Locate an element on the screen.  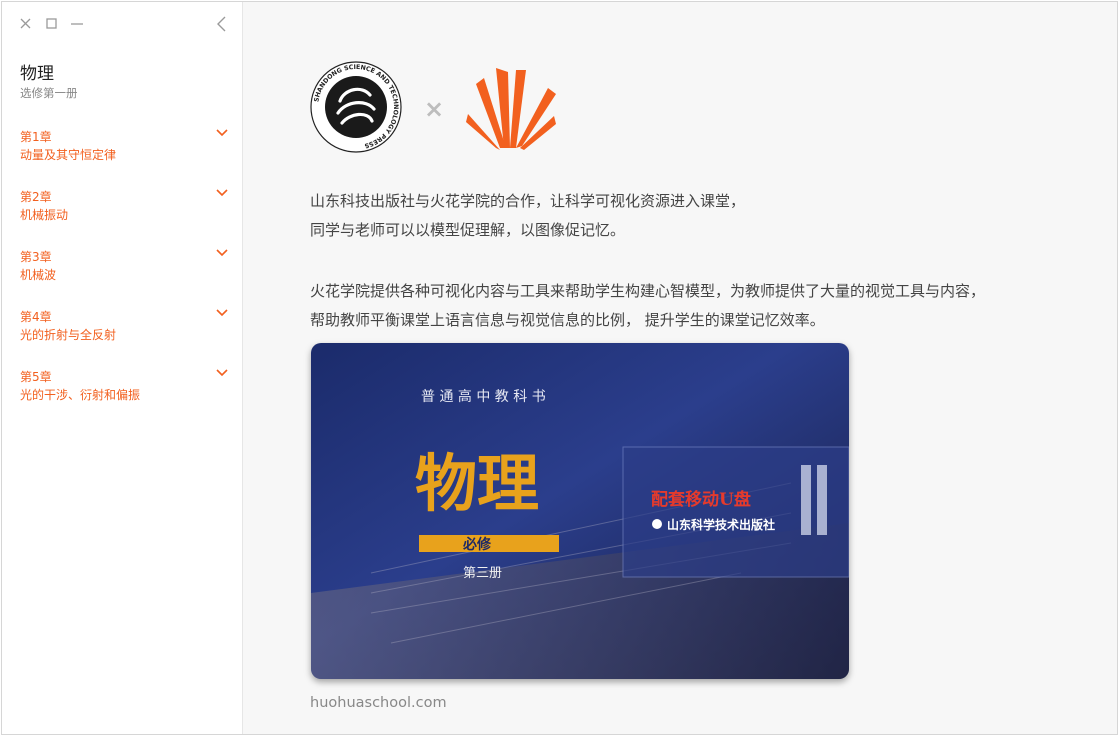
book-subtitle: 选修第一册 is located at coordinates (49, 93).